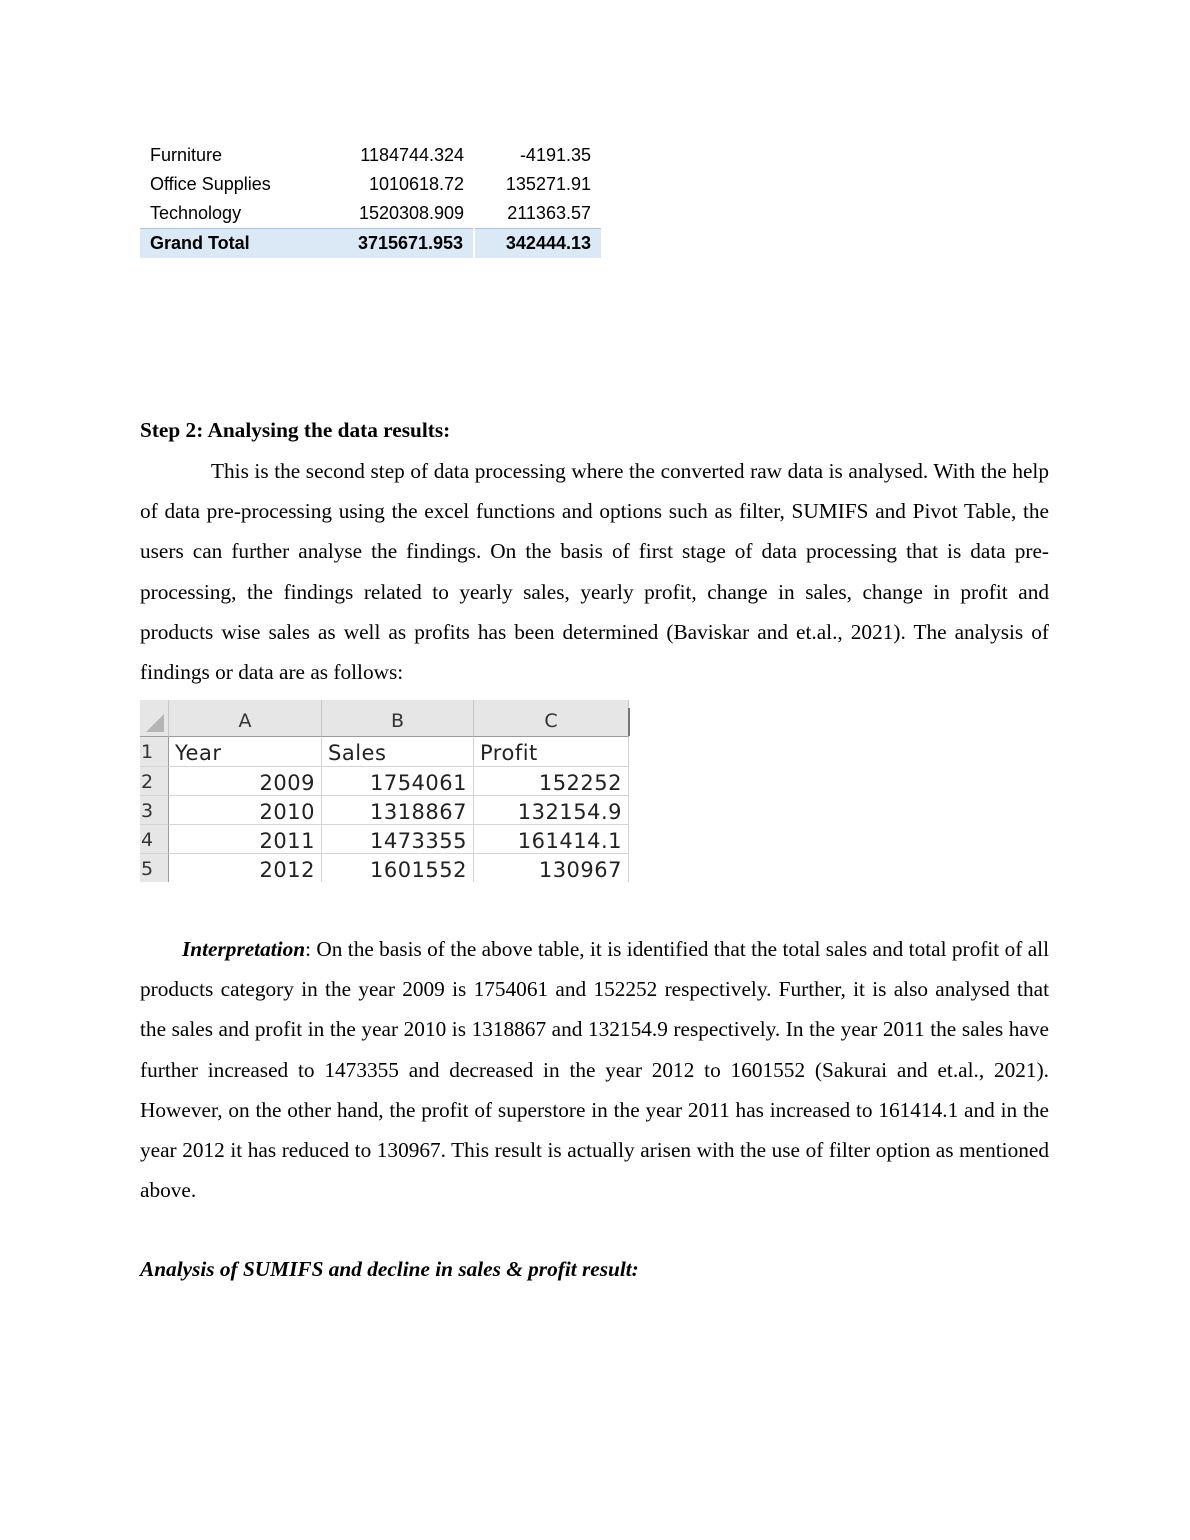 This screenshot has width=1190, height=1540. What do you see at coordinates (412, 155) in the screenshot?
I see `sales-cell: 1184744.324` at bounding box center [412, 155].